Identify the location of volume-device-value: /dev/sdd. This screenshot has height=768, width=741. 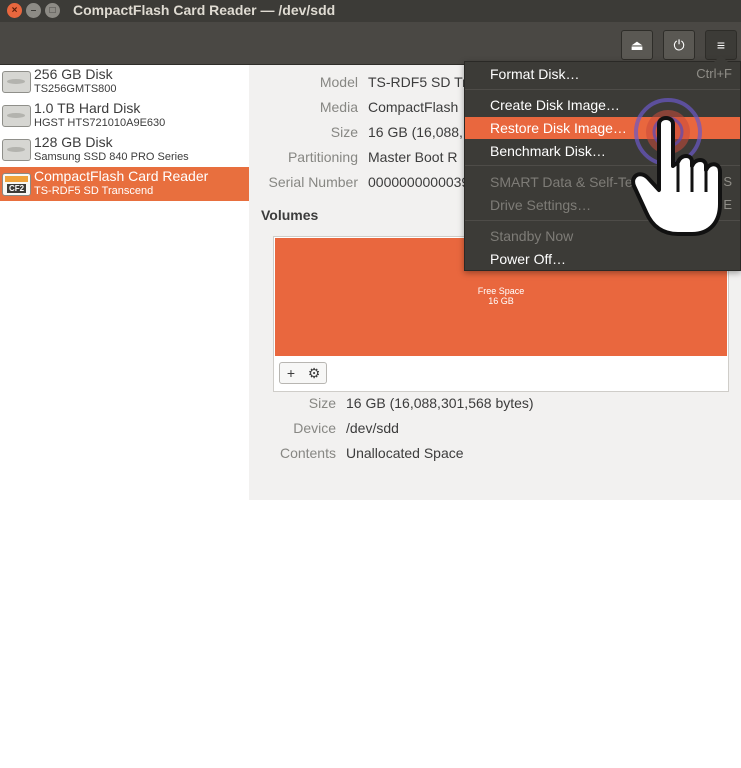
(372, 428).